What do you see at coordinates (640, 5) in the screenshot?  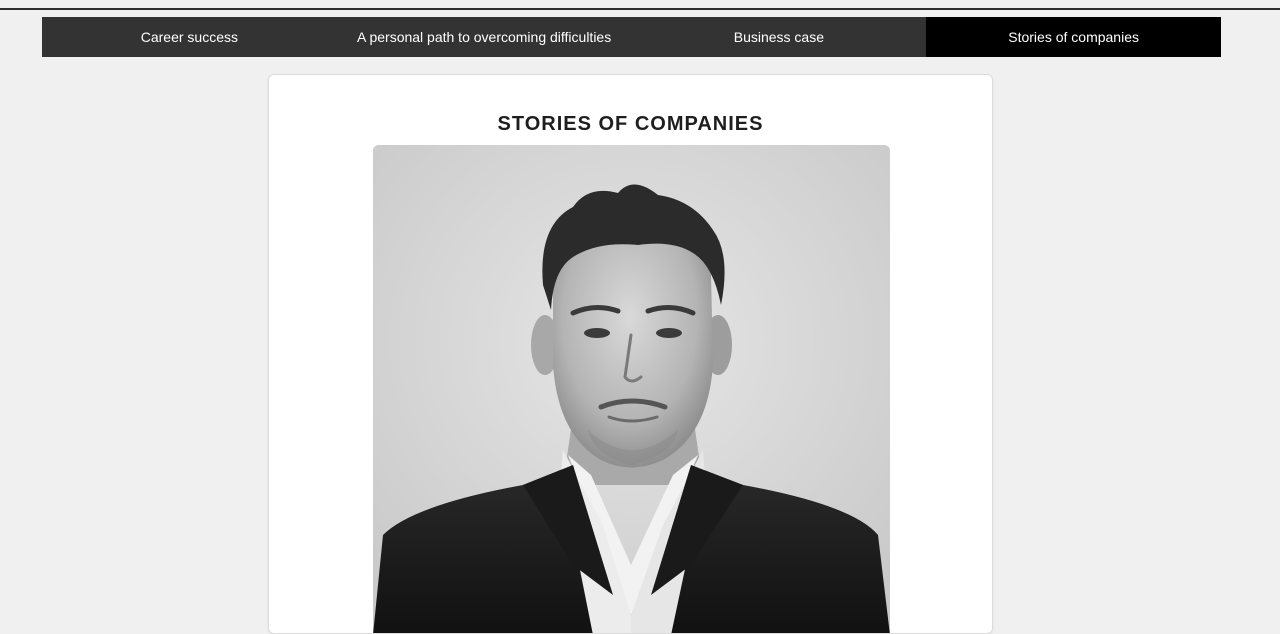 I see `top-divider` at bounding box center [640, 5].